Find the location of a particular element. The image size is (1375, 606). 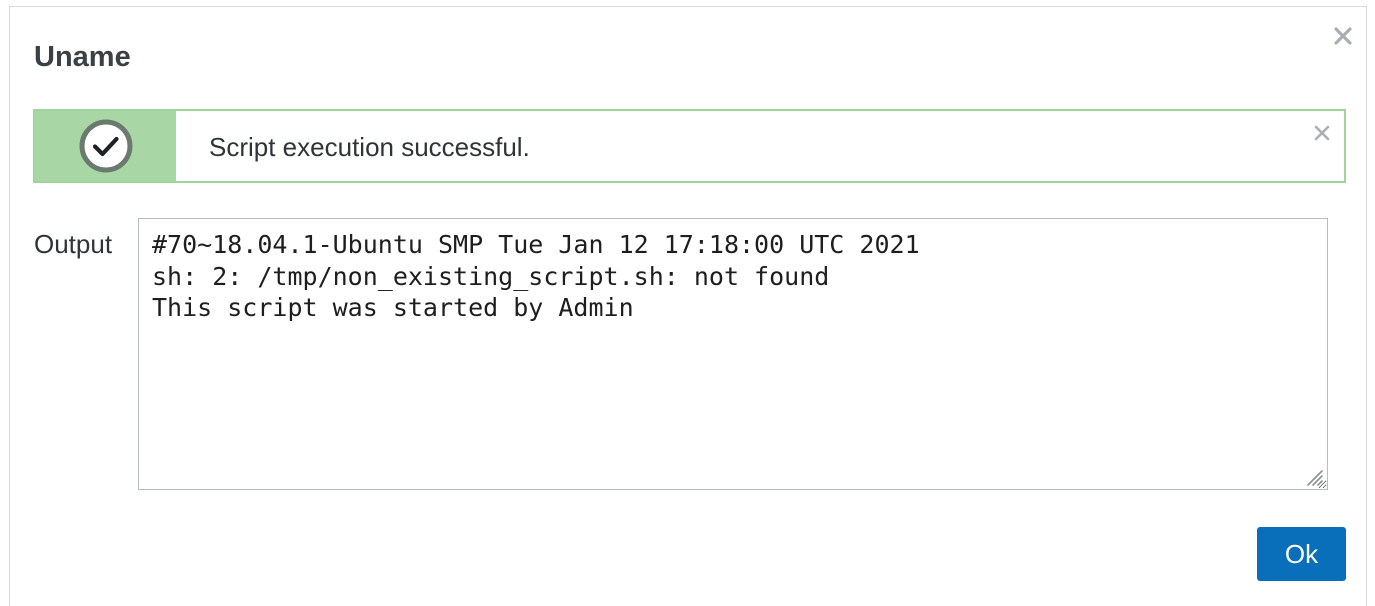

message-icon-cell is located at coordinates (105, 146).